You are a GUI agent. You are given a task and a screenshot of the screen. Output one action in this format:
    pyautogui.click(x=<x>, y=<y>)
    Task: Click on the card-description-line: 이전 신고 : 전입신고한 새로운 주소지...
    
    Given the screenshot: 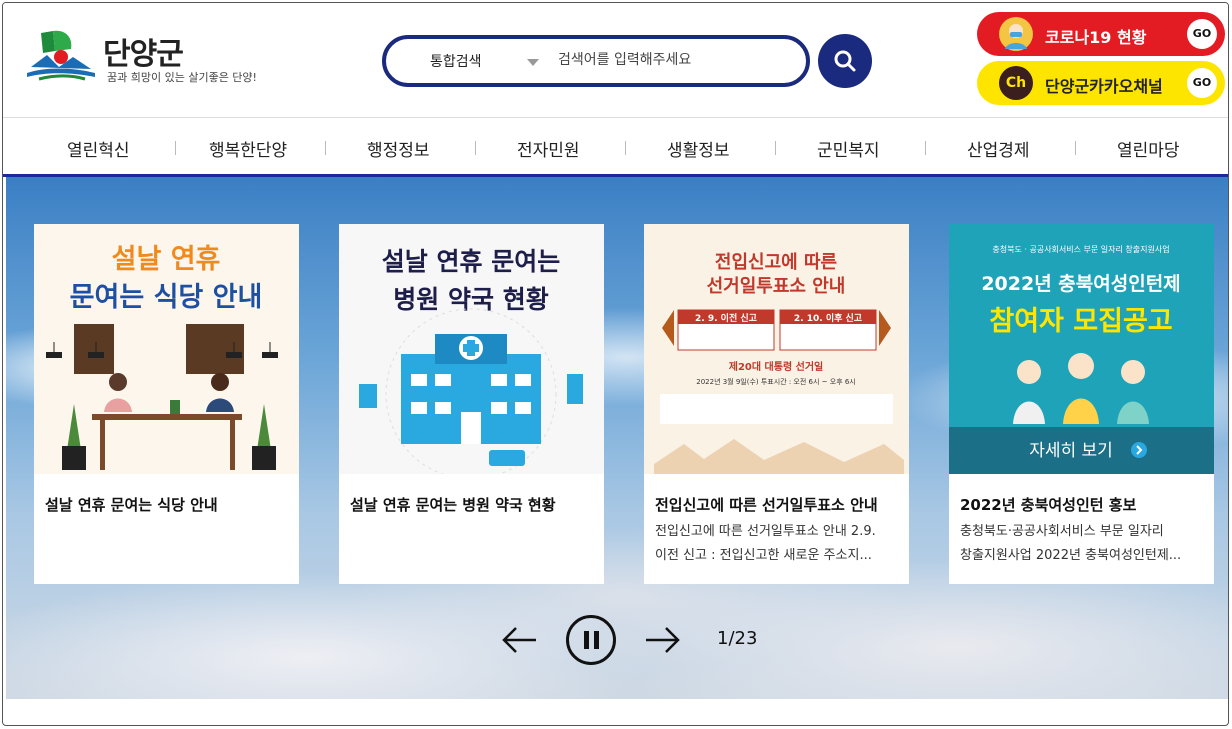 What is the action you would take?
    pyautogui.click(x=763, y=555)
    